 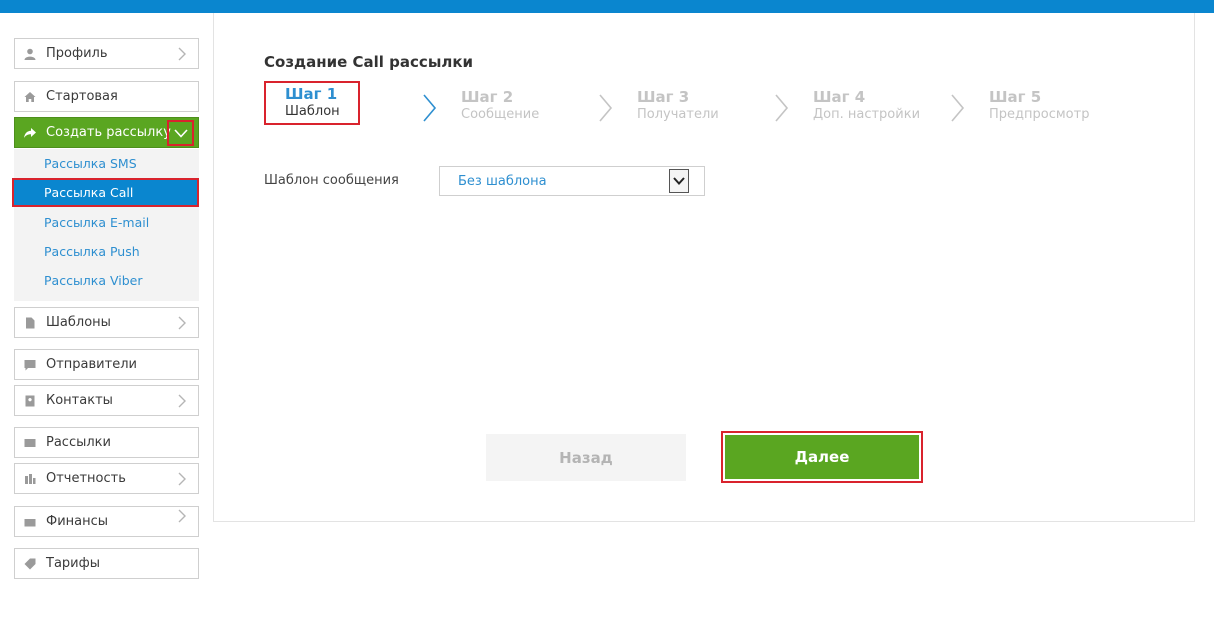 What do you see at coordinates (105, 192) in the screenshot?
I see `submenu-item-call: Рассылка Call` at bounding box center [105, 192].